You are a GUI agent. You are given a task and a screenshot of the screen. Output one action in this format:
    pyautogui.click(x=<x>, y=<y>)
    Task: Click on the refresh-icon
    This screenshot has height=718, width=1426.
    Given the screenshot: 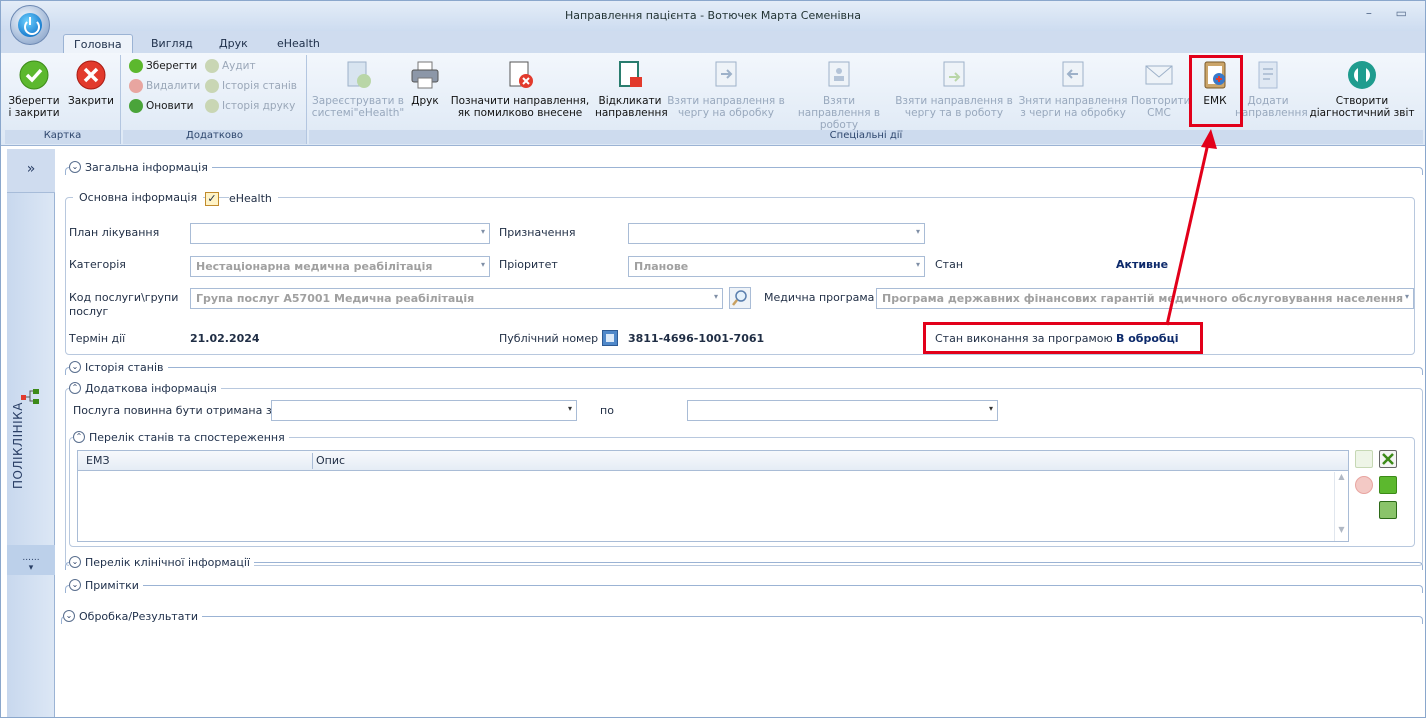 What is the action you would take?
    pyautogui.click(x=1388, y=485)
    